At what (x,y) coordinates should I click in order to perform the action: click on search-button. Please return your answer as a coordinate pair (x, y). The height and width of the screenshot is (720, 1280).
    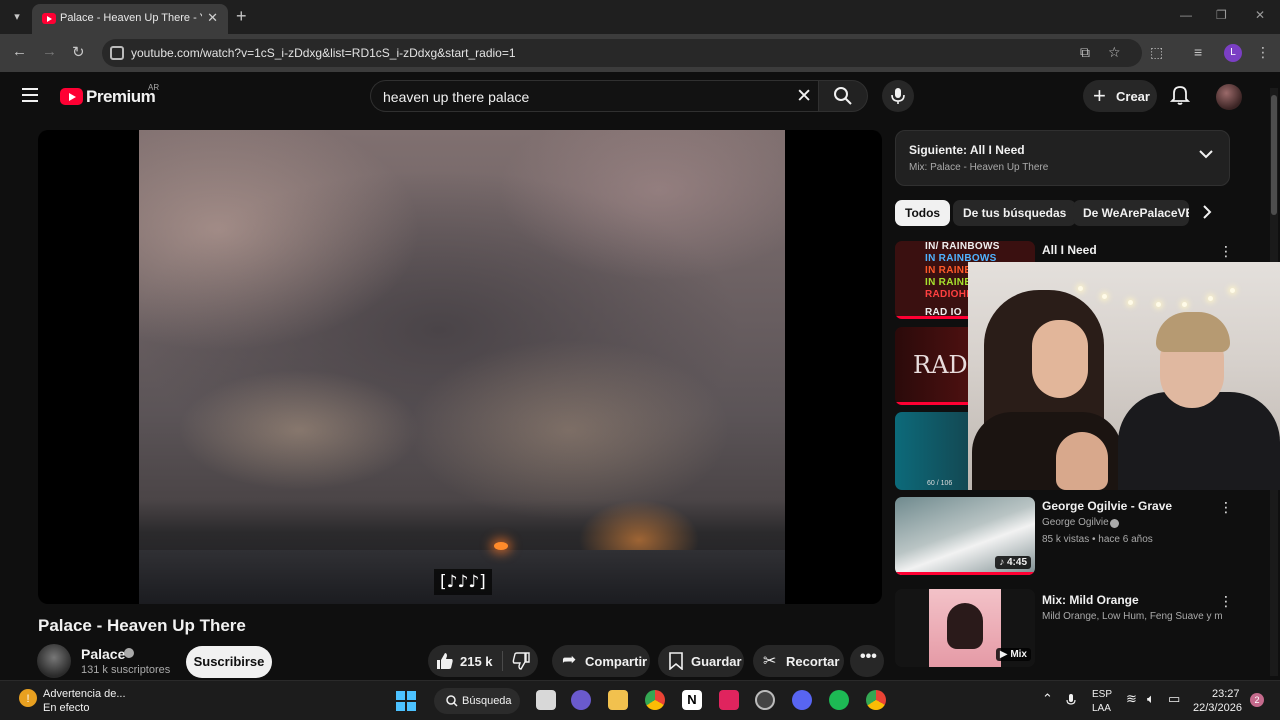
    Looking at the image, I should click on (843, 96).